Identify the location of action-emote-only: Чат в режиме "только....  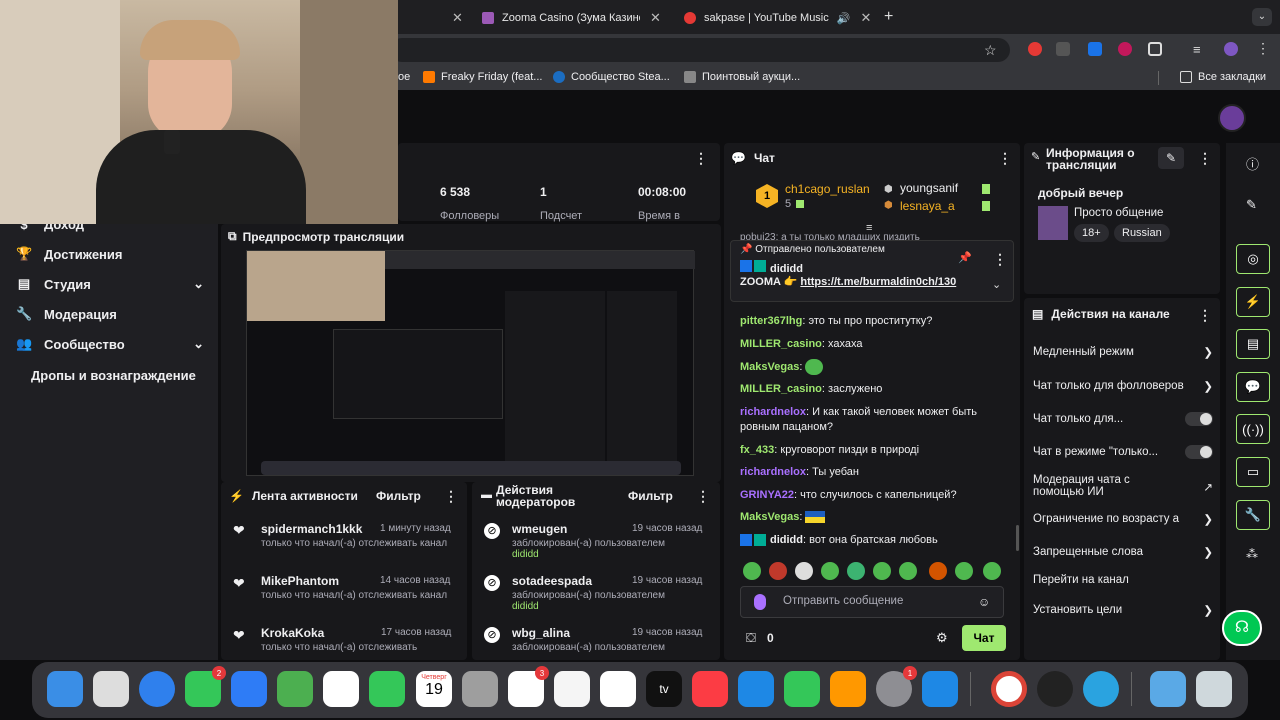
(1123, 452).